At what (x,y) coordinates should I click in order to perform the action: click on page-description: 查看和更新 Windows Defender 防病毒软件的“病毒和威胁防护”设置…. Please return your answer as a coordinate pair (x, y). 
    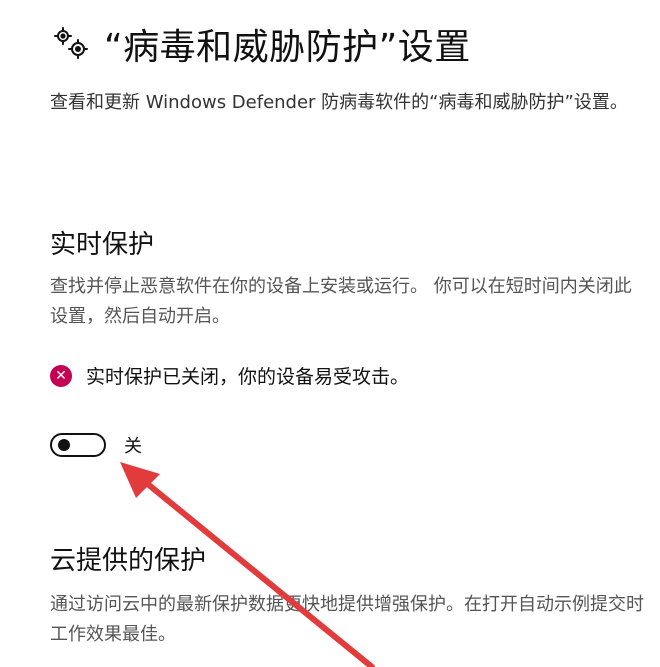
    Looking at the image, I should click on (339, 102).